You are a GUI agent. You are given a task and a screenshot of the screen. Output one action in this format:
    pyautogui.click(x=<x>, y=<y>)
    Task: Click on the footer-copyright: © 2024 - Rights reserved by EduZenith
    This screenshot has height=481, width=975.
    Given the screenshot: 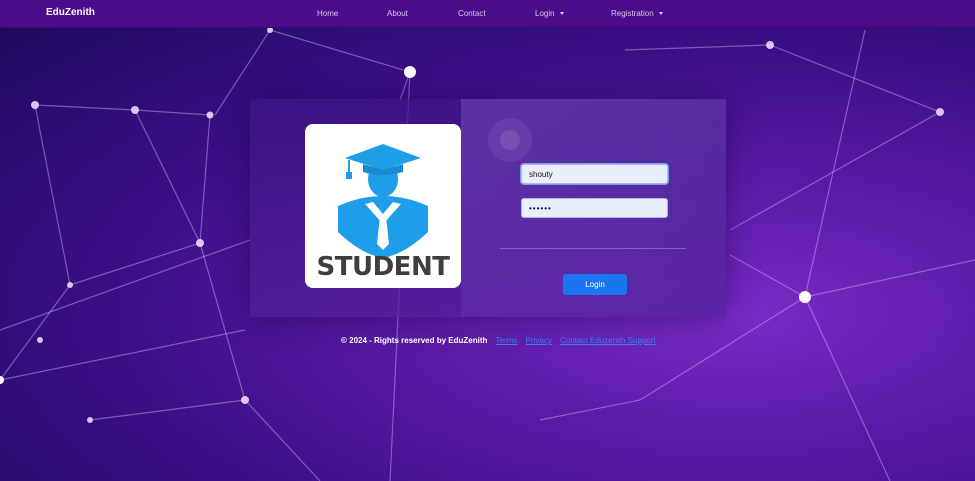 What is the action you would take?
    pyautogui.click(x=414, y=340)
    